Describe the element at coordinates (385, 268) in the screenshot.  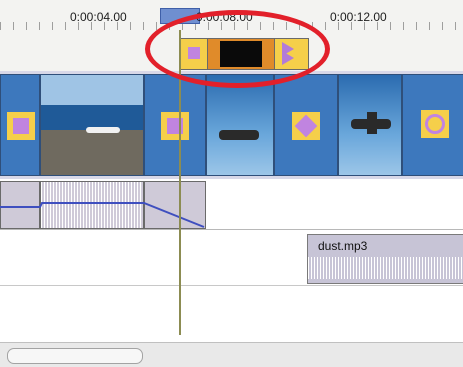
I see `waveform` at that location.